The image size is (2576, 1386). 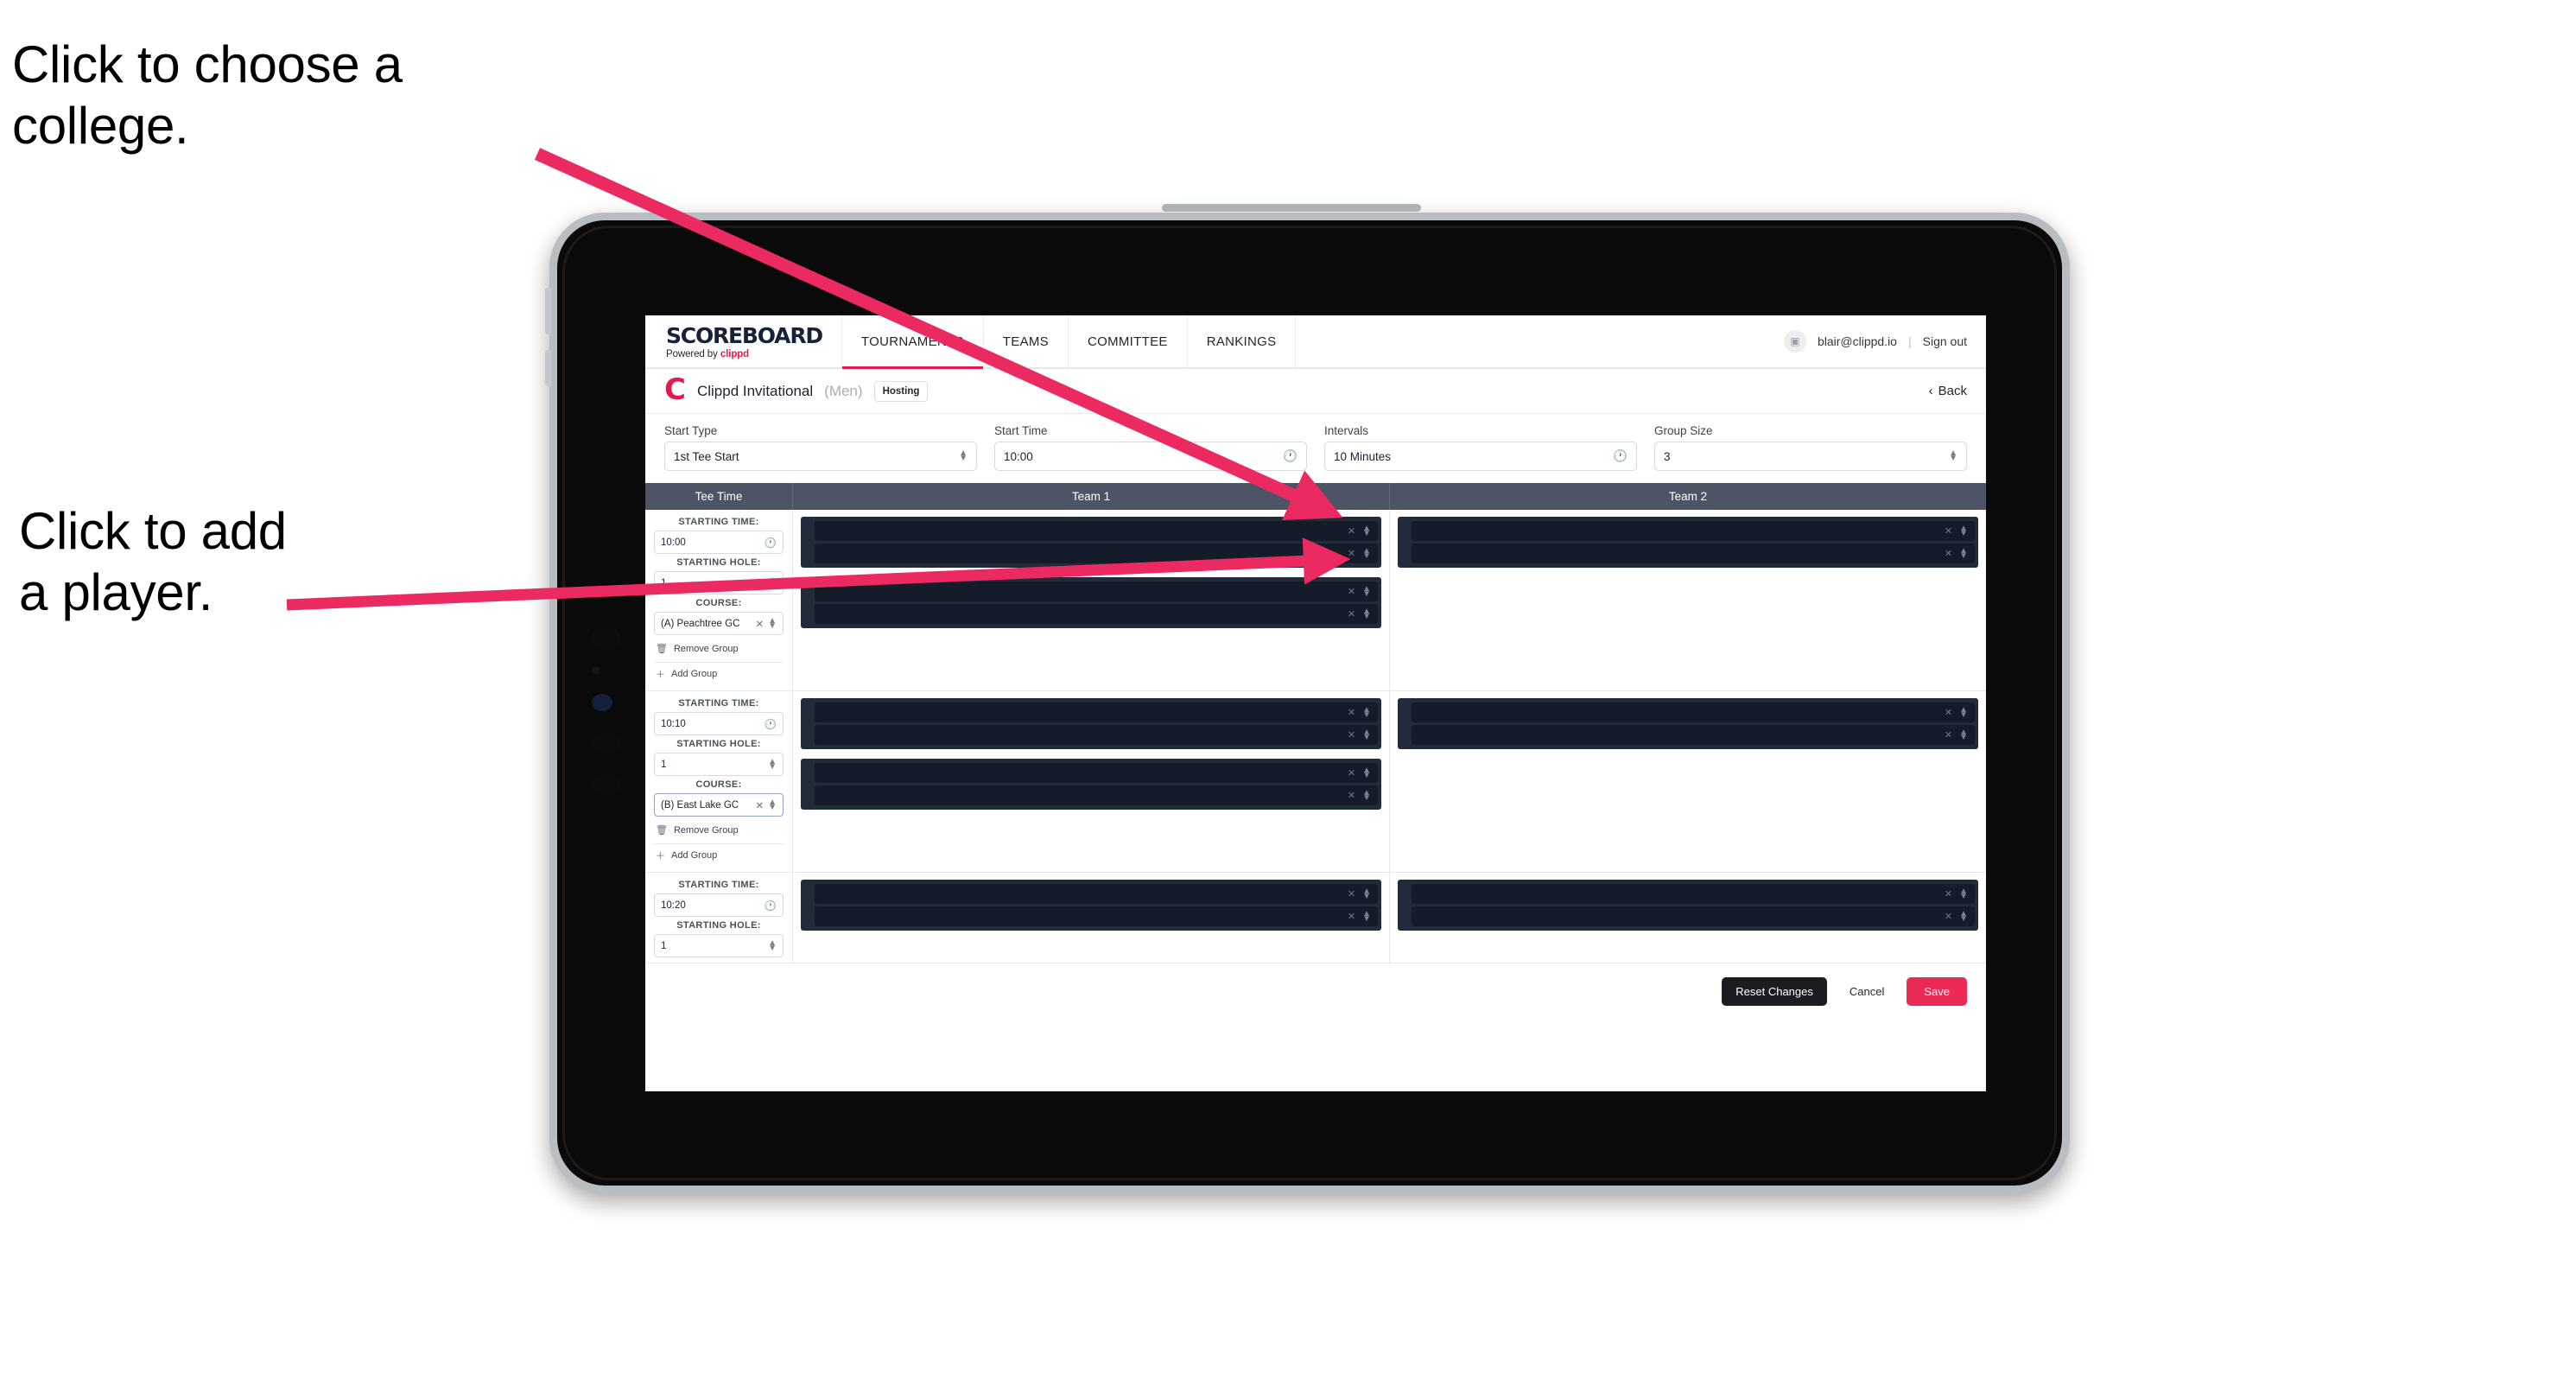 I want to click on back-button: ‹ Back, so click(x=1948, y=391).